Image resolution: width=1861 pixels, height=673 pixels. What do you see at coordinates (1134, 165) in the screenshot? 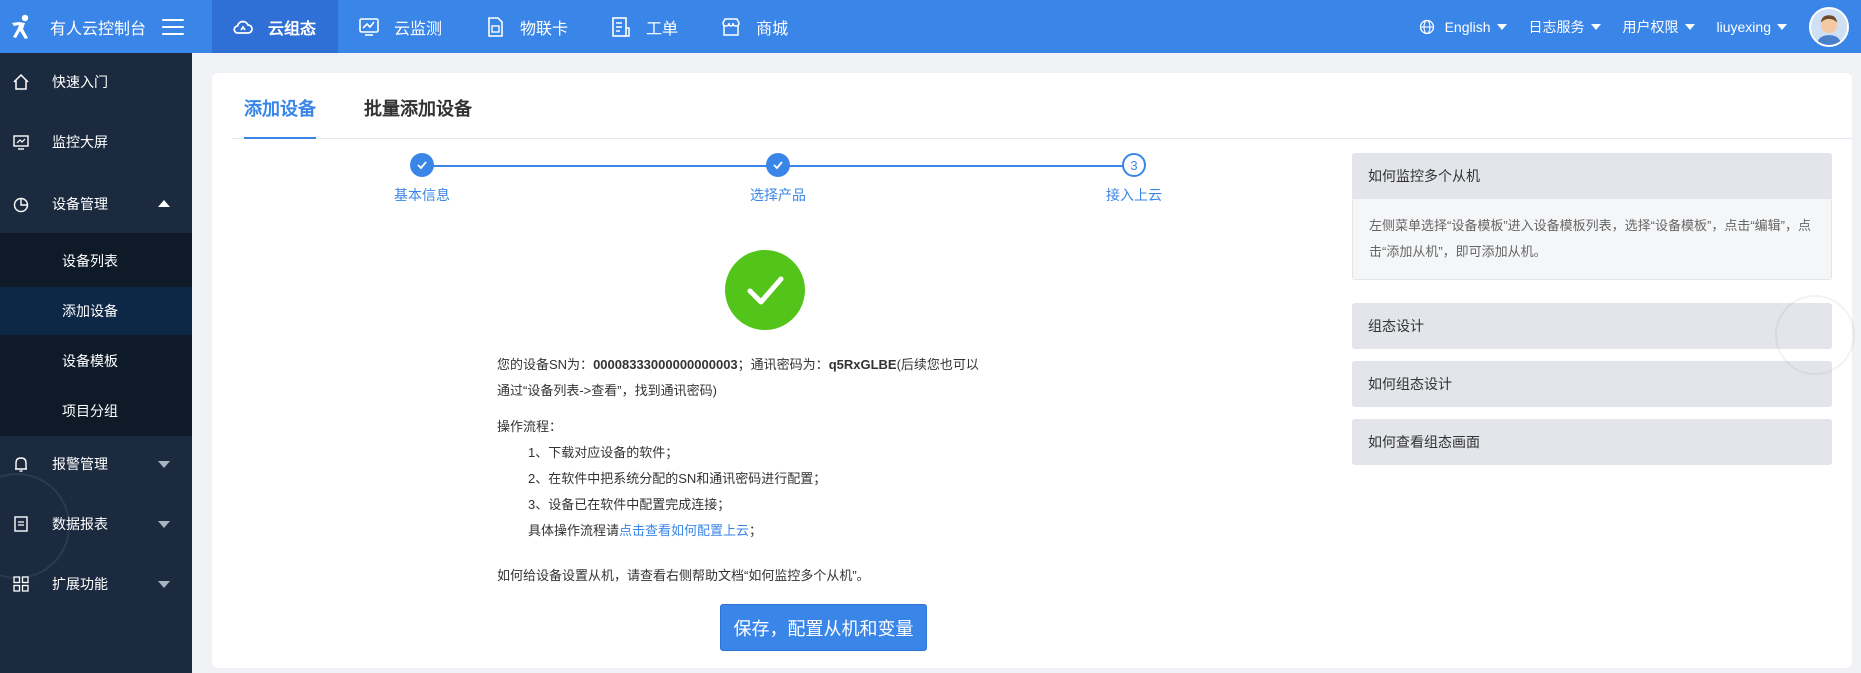
I see `step-number: 3` at bounding box center [1134, 165].